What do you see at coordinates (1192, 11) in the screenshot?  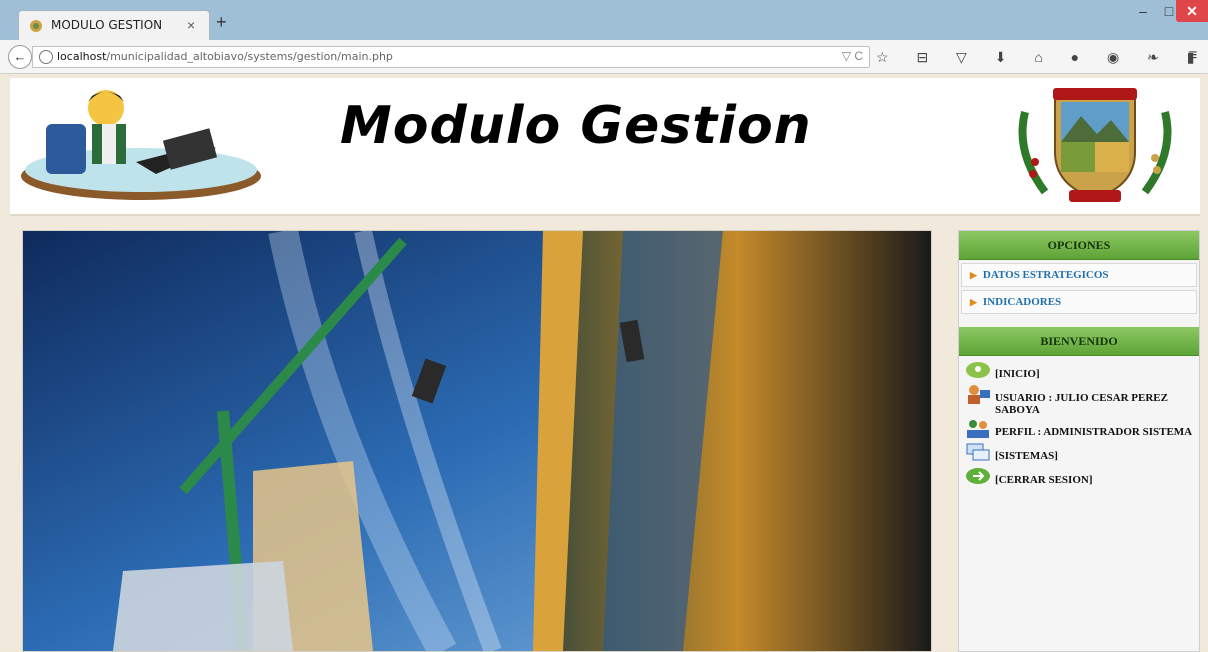 I see `close-window-button: ✕` at bounding box center [1192, 11].